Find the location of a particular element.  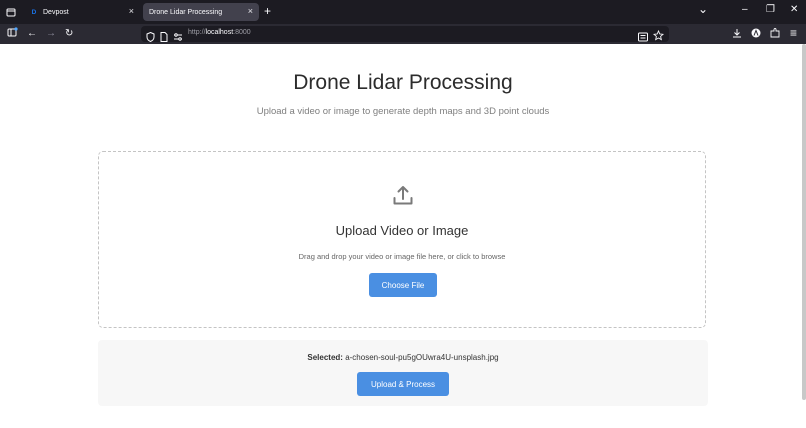

tab-drone-lidar: Drone Lidar Processing × is located at coordinates (201, 12).